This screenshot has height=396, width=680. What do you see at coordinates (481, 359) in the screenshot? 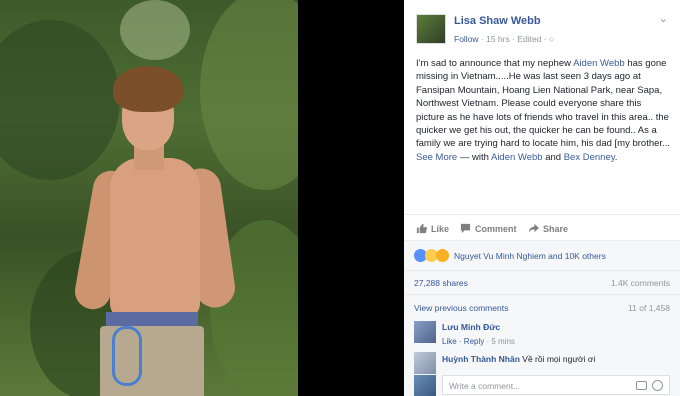
I see `comment-author-name: Huỳnh Thành Nhân` at bounding box center [481, 359].